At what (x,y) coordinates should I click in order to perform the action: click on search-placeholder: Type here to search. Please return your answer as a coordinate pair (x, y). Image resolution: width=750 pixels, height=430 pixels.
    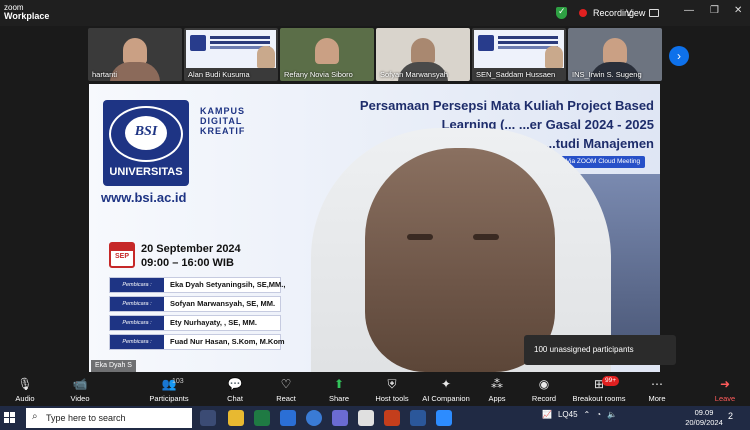
    Looking at the image, I should click on (86, 418).